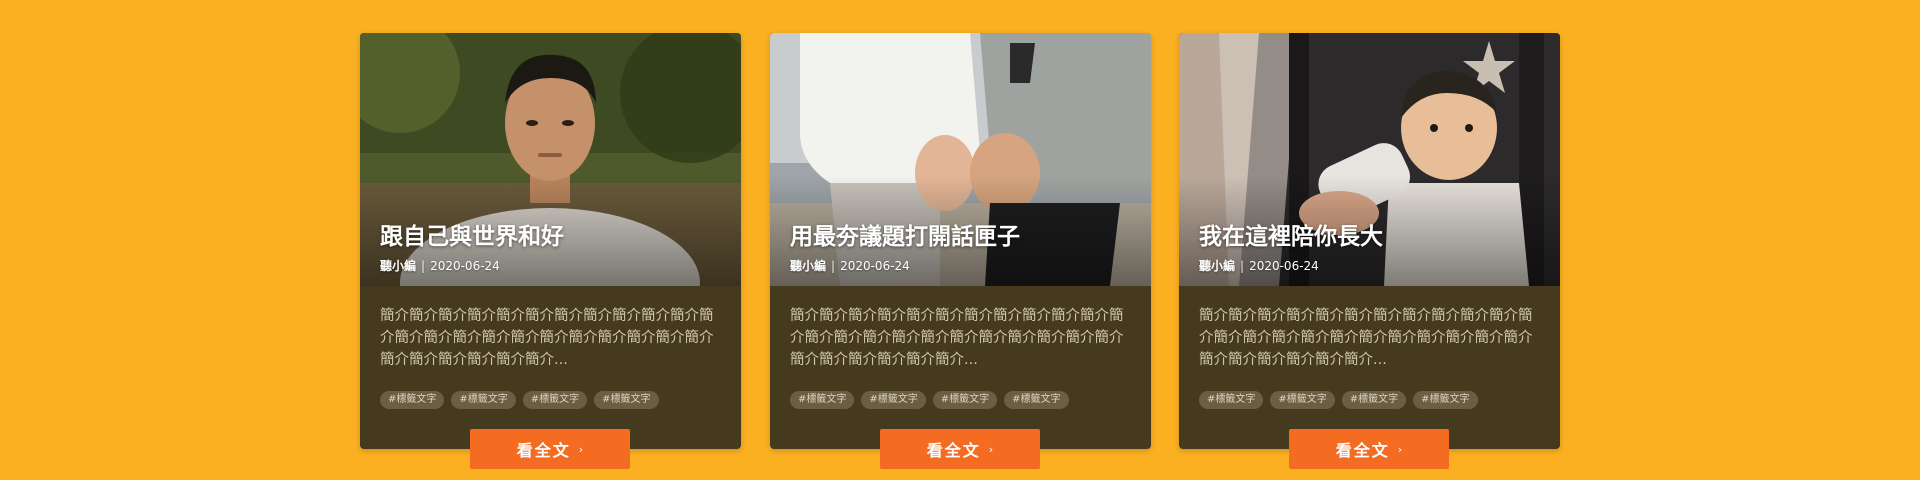 This screenshot has height=480, width=1920. Describe the element at coordinates (905, 237) in the screenshot. I see `article-title: 用最夯議題打開話匣子` at that location.